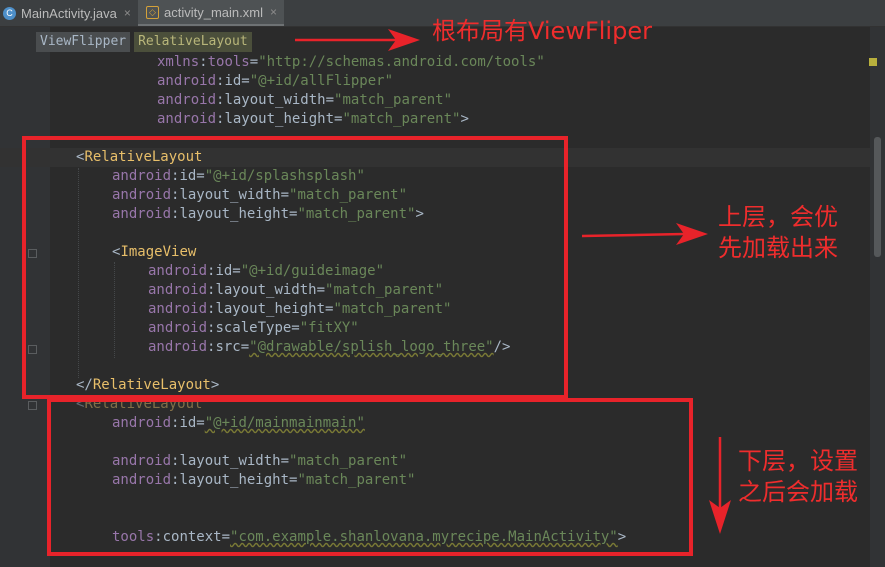 The image size is (885, 567). Describe the element at coordinates (644, 234) in the screenshot. I see `arrow-left-icon` at that location.